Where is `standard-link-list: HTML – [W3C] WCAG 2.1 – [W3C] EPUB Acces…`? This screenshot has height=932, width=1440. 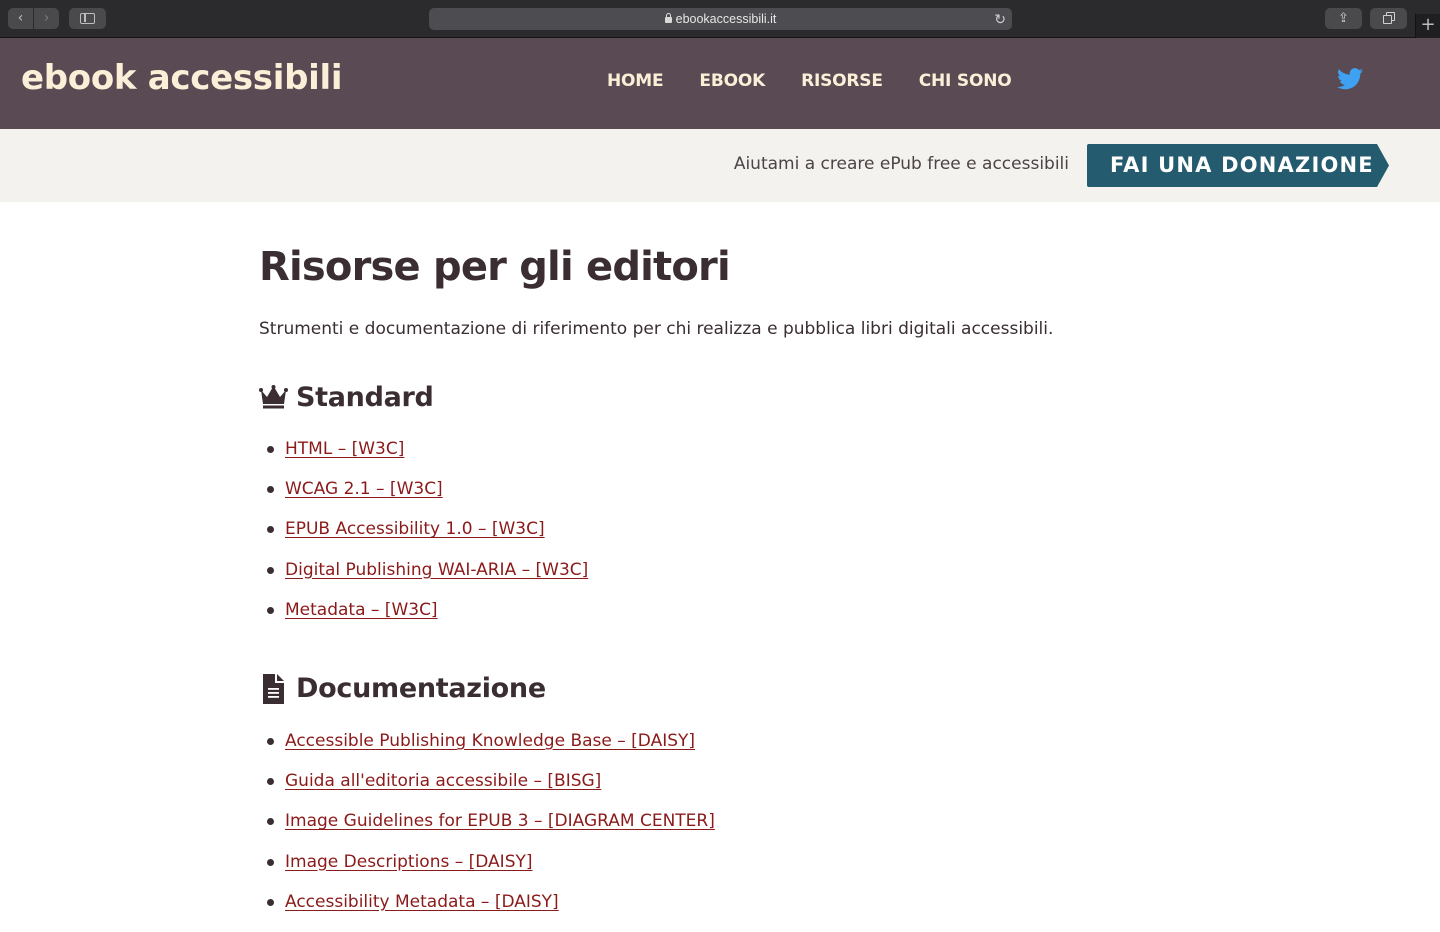 standard-link-list: HTML – [W3C] WCAG 2.1 – [W3C] EPUB Acces… is located at coordinates (719, 539).